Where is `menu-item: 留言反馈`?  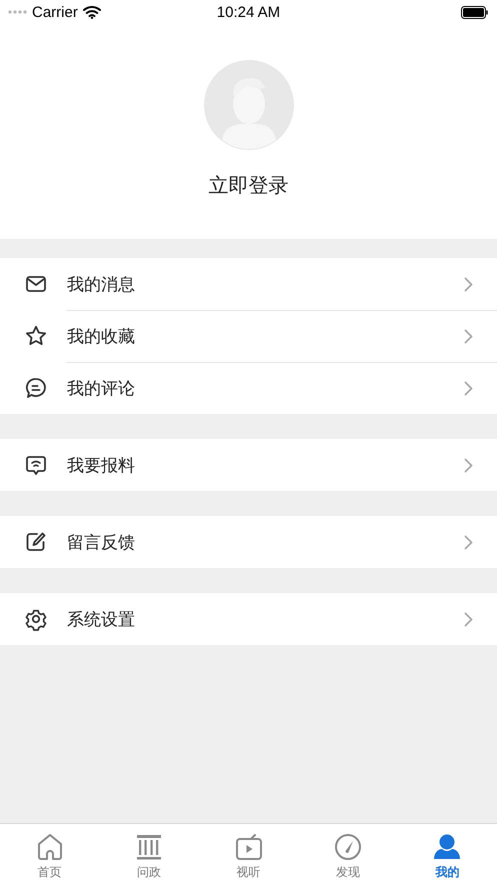
menu-item: 留言反馈 is located at coordinates (248, 542).